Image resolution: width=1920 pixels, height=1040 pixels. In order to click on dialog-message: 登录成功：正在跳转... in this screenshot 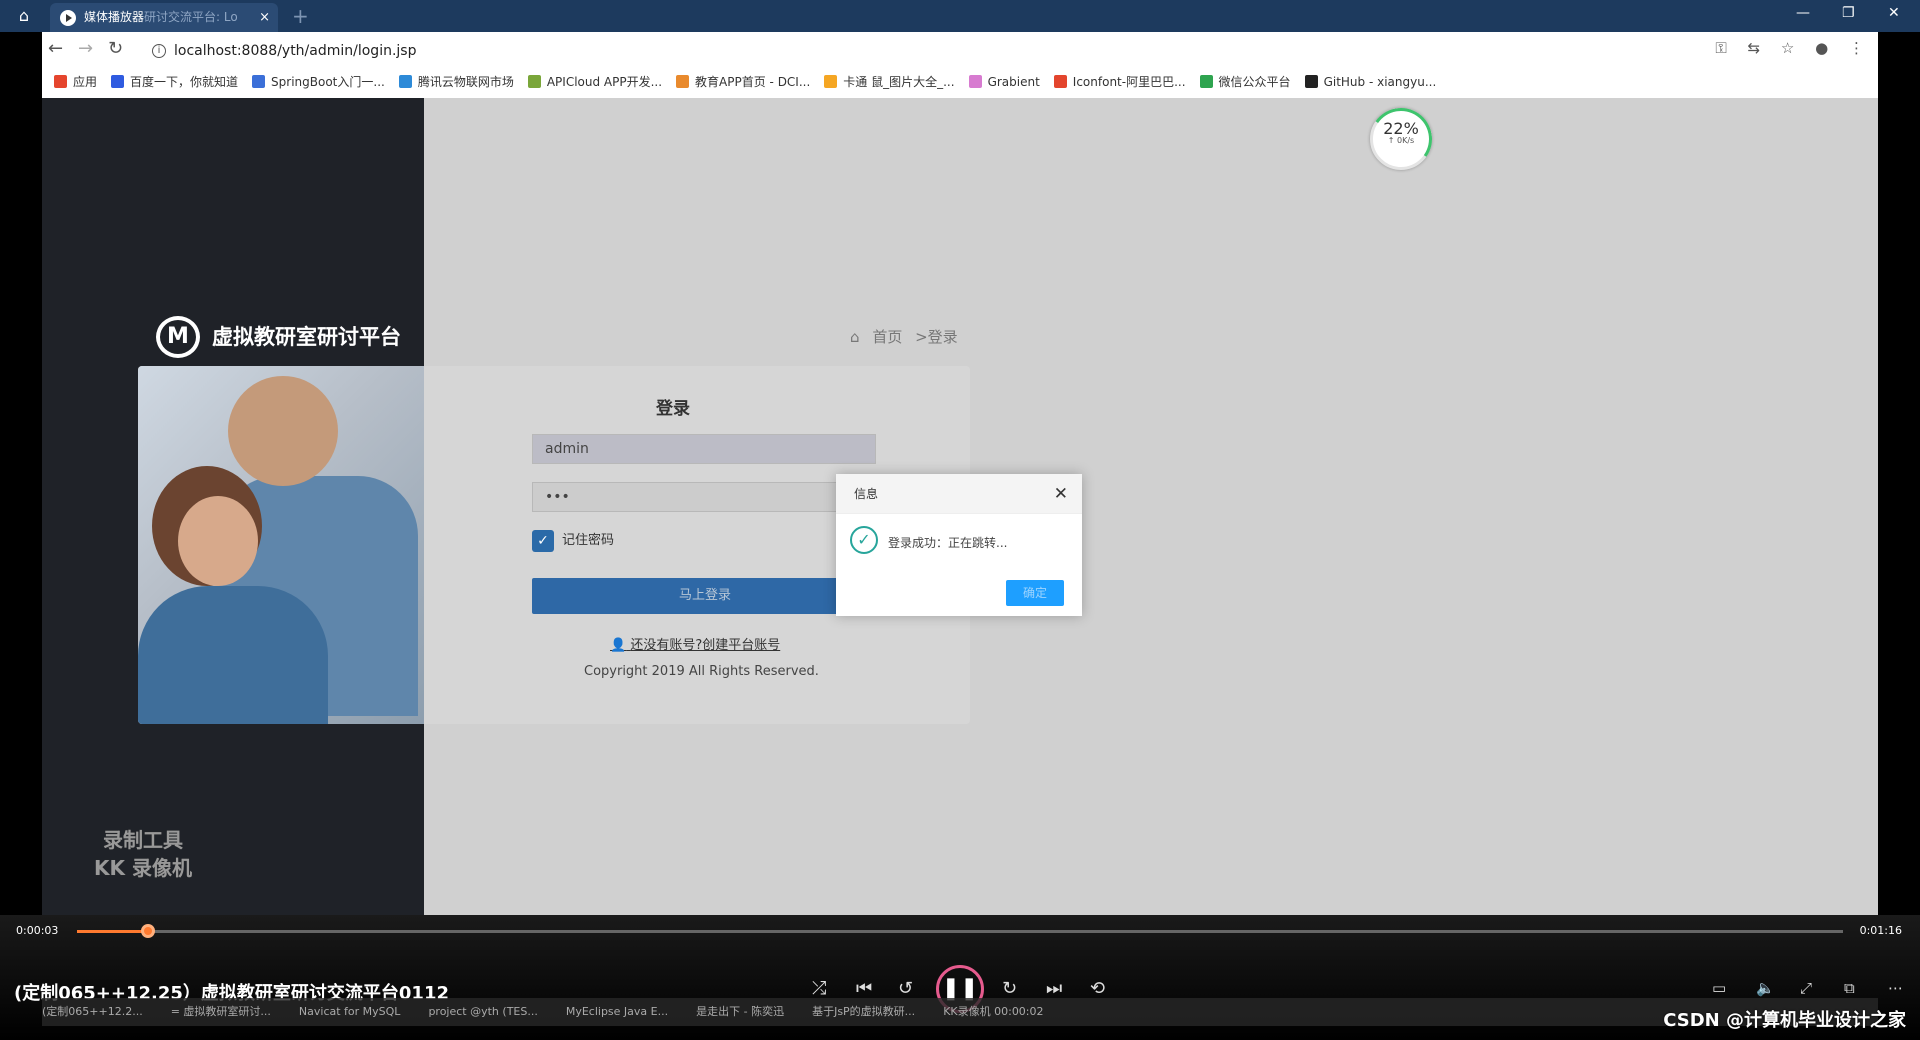, I will do `click(948, 543)`.